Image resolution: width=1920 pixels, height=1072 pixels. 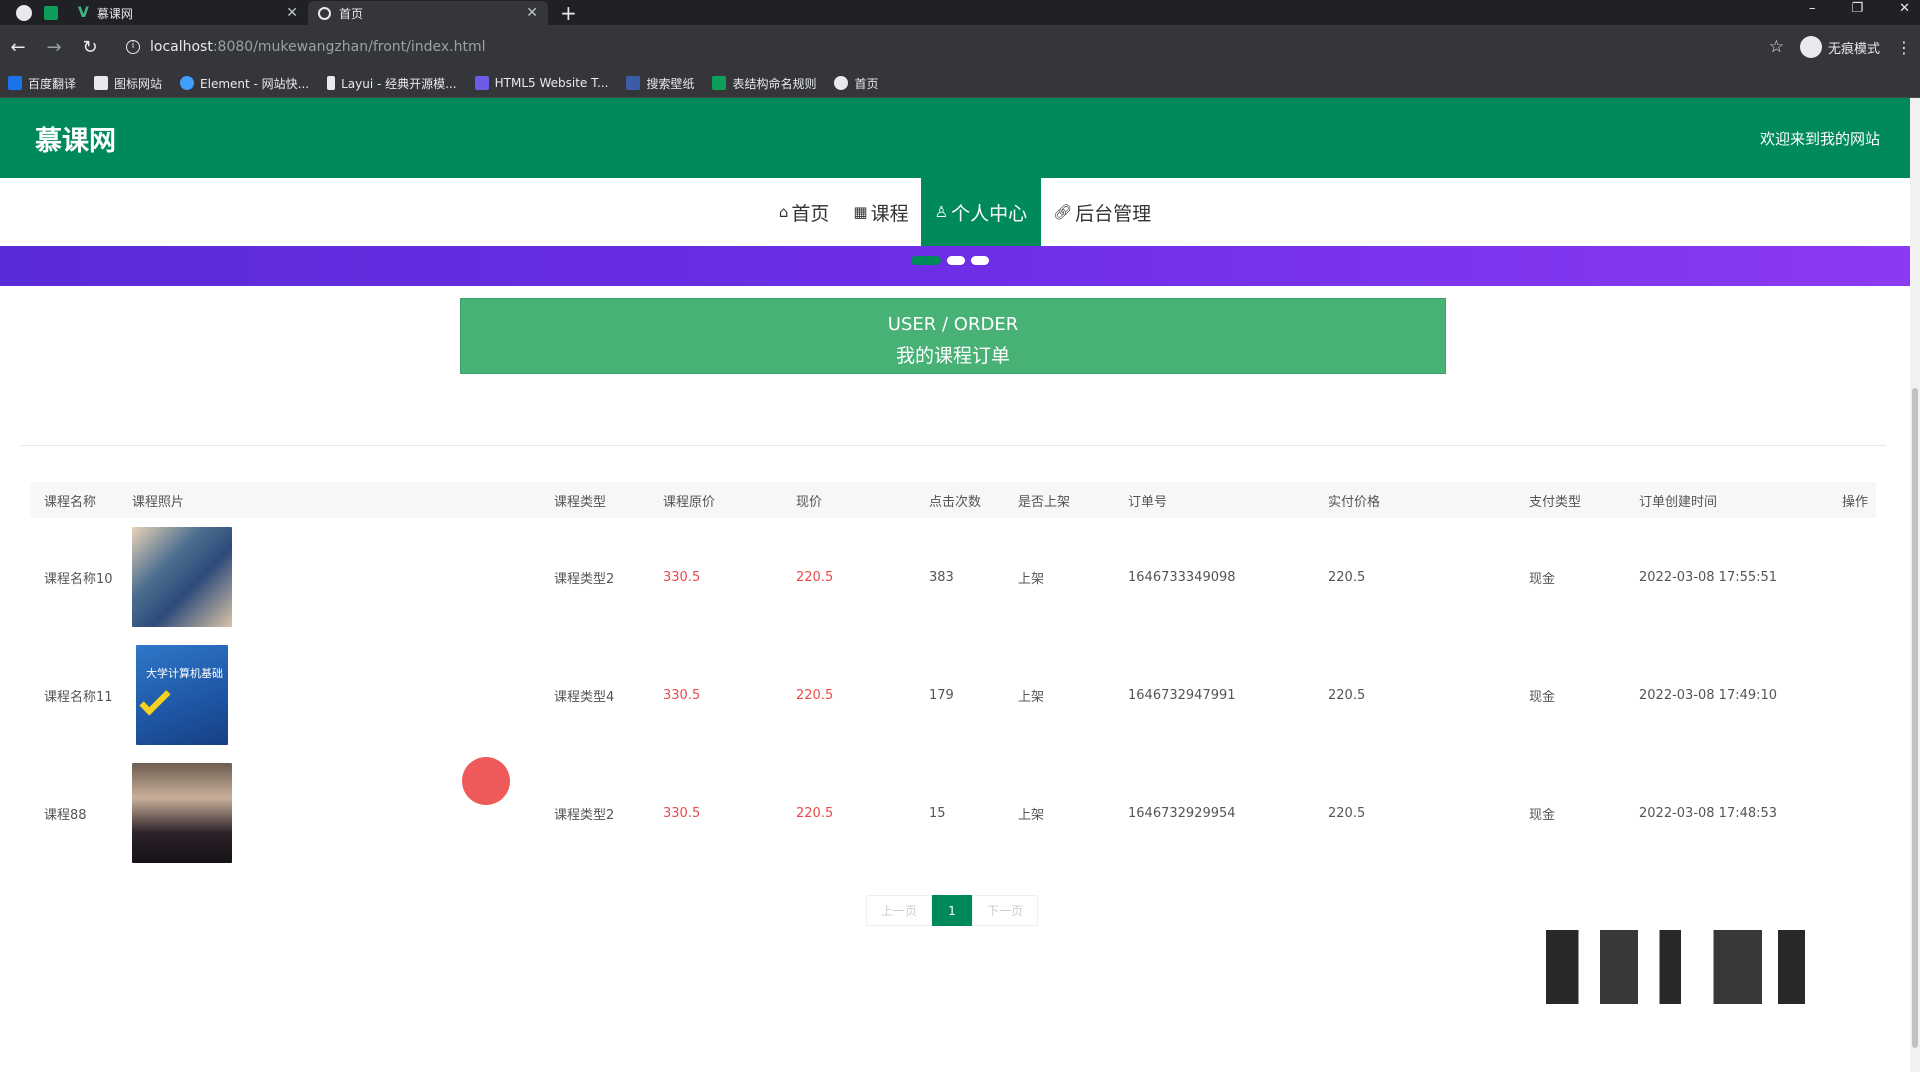 I want to click on url-host: localhost, so click(x=181, y=47).